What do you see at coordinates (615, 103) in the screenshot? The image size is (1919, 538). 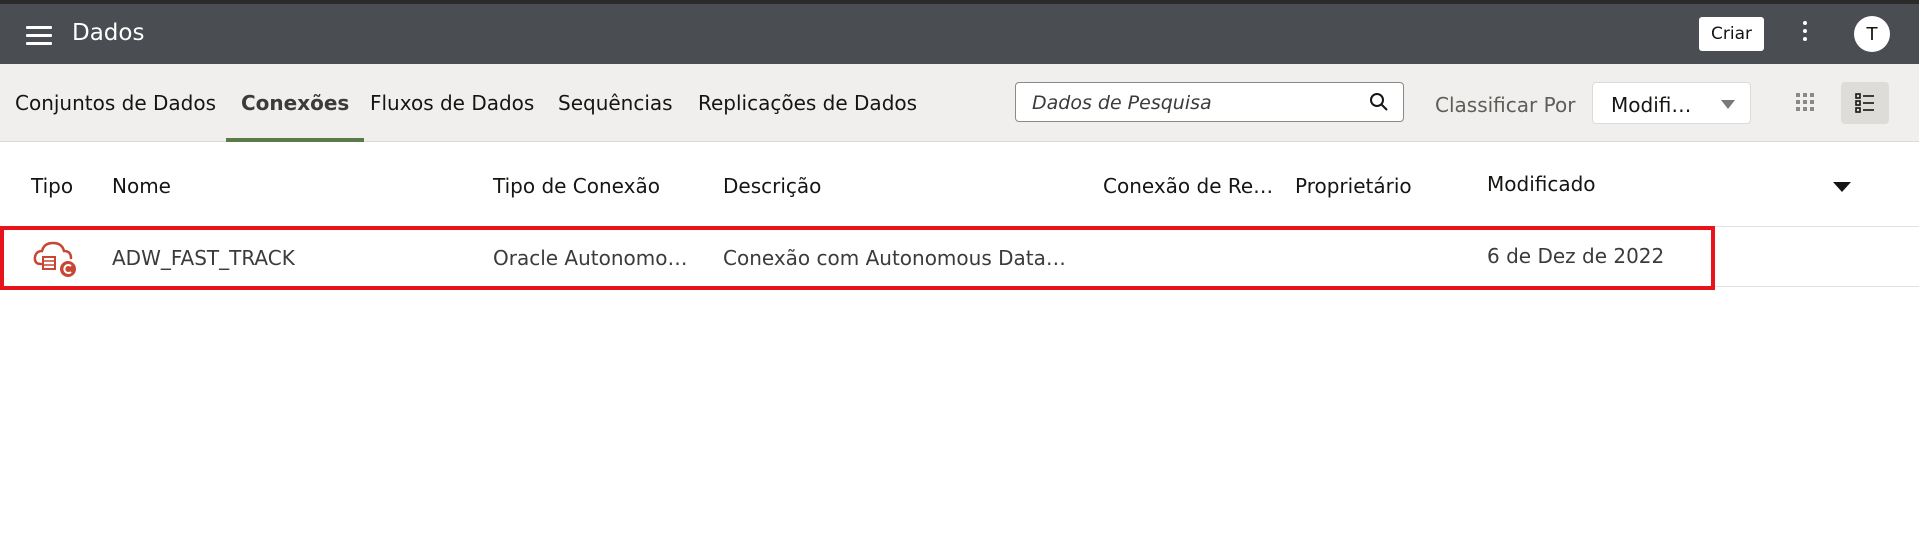 I see `tab-sequences: Sequências` at bounding box center [615, 103].